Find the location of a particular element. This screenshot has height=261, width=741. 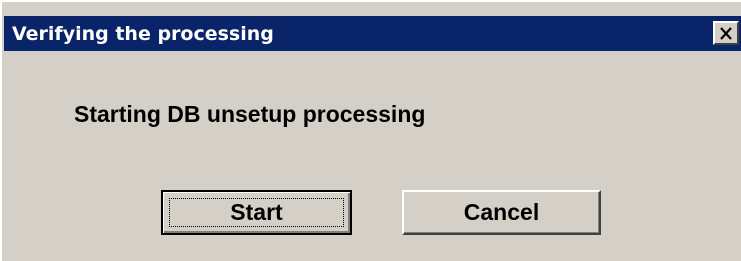

close-icon is located at coordinates (726, 33).